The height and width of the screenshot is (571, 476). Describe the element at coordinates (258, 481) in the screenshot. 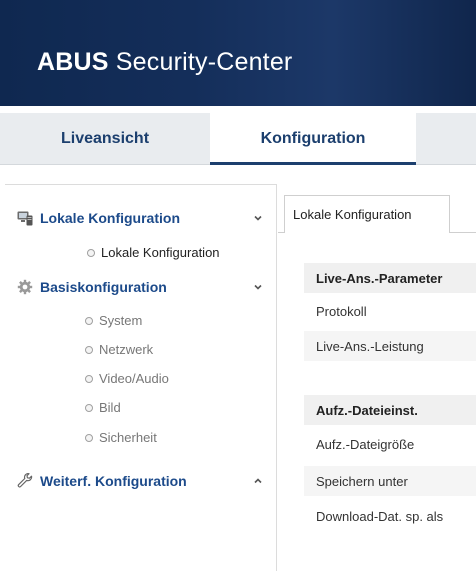

I see `chevron-up-icon` at that location.